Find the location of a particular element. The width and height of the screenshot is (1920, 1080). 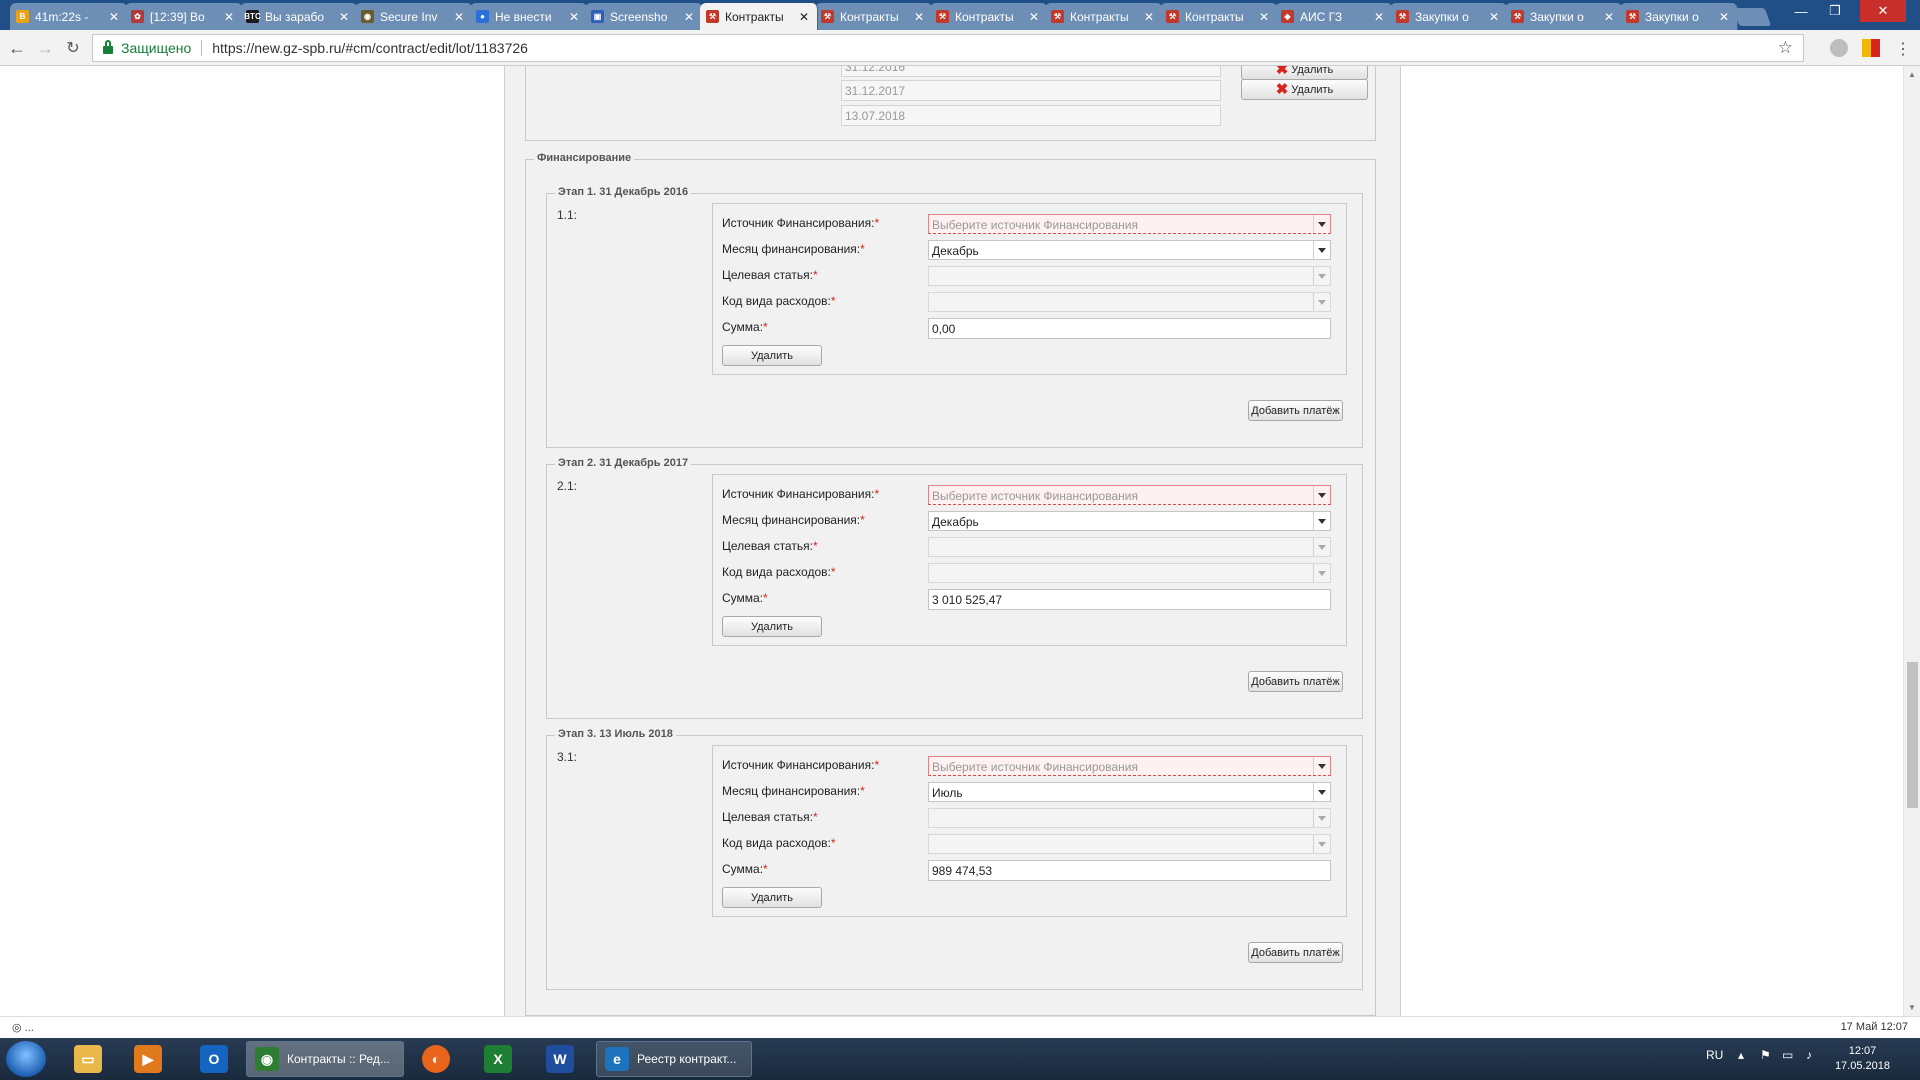

minimize-icon: — is located at coordinates (1801, 11).